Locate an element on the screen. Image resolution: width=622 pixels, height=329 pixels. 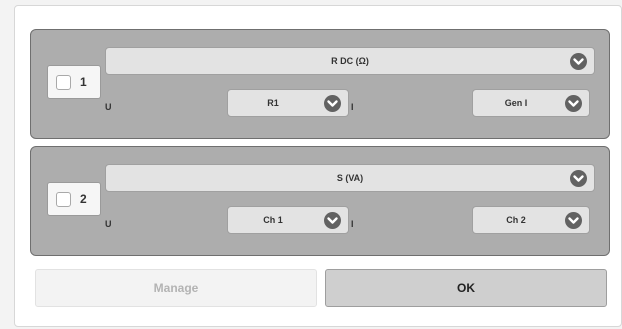
group-2-i-label: I is located at coordinates (352, 224).